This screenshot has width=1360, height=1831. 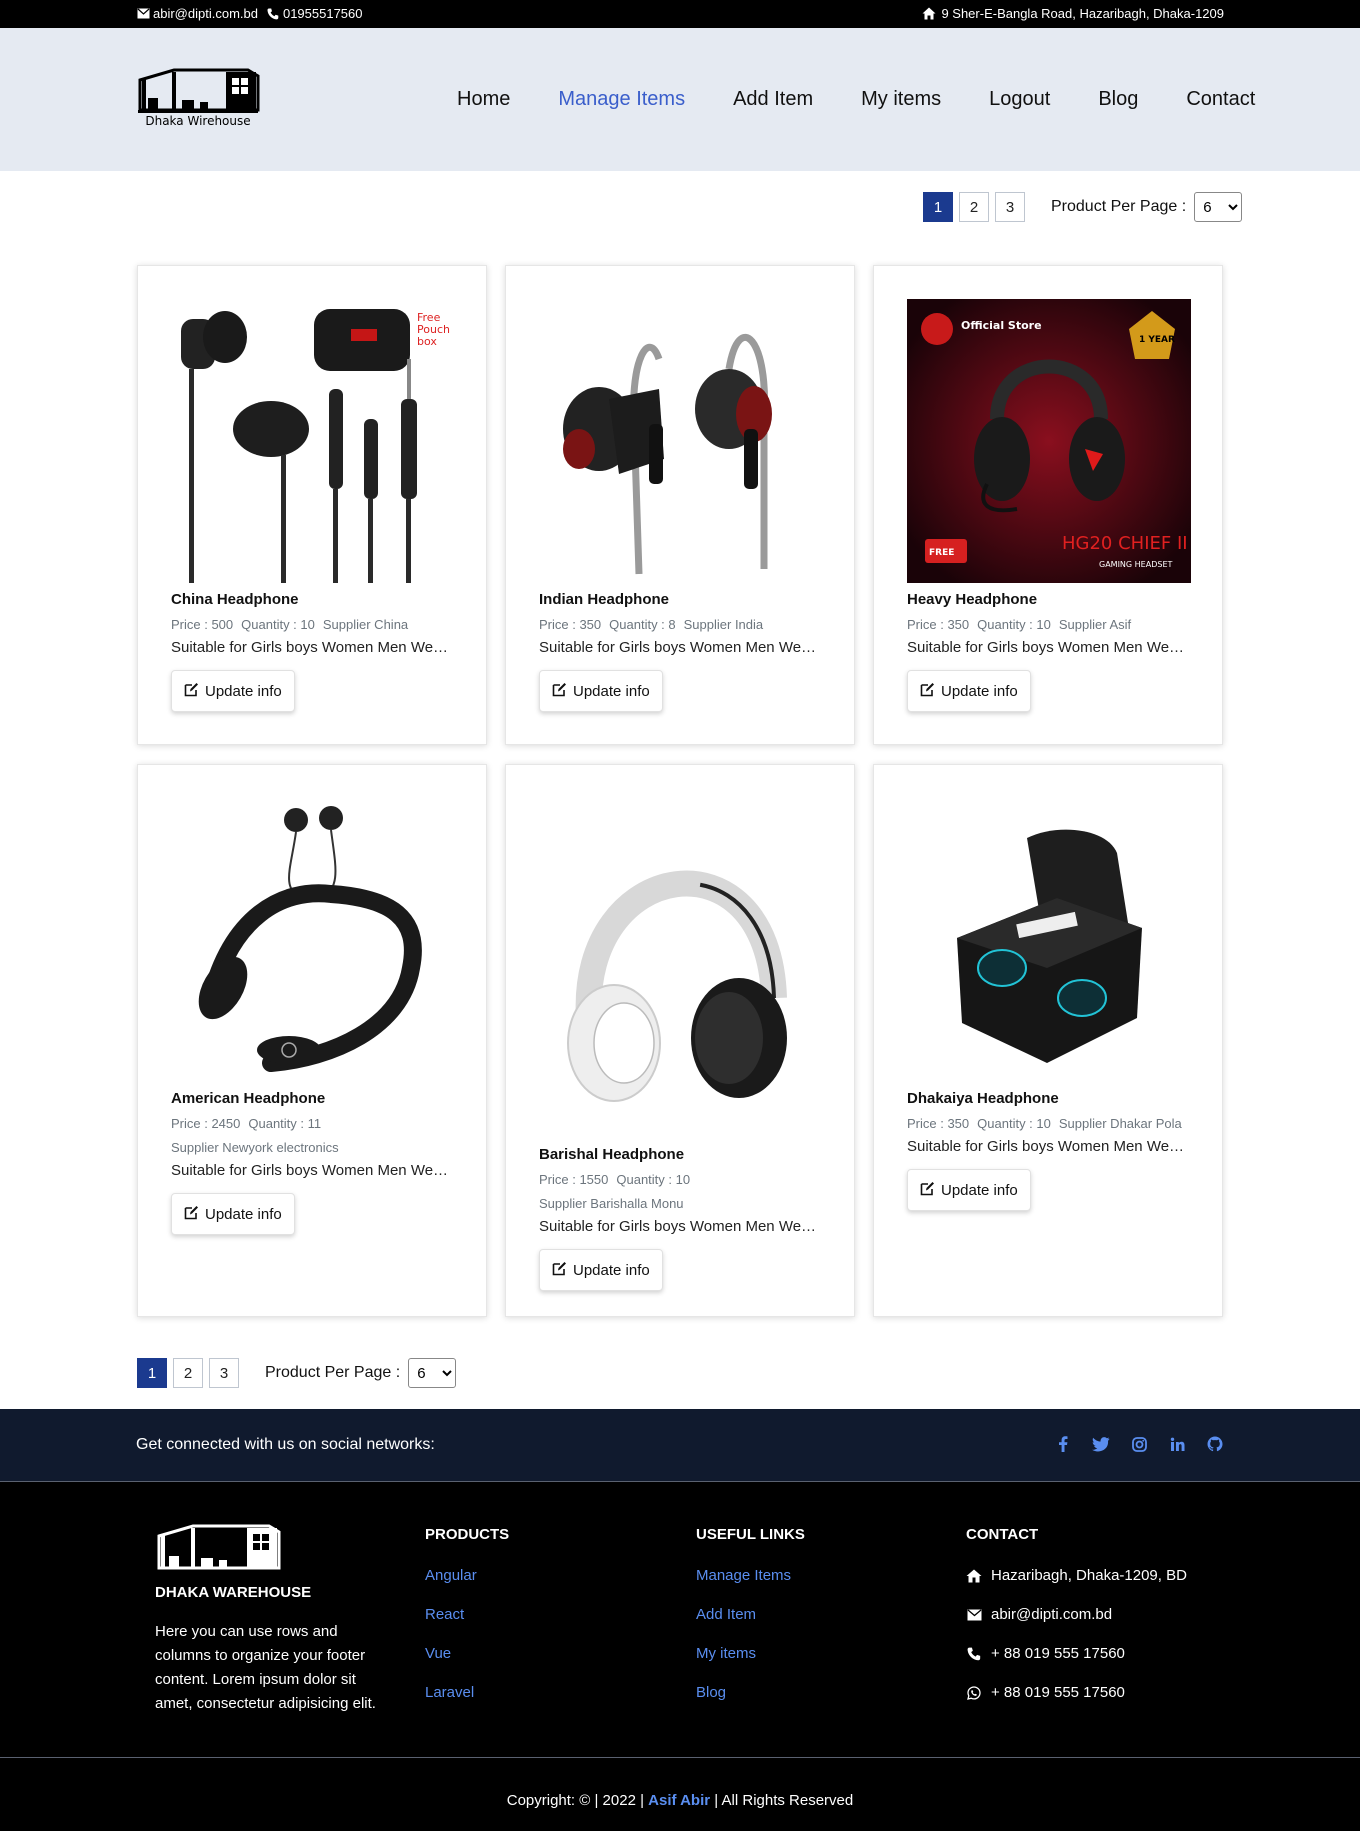 I want to click on warehouse-logo-icon, so click(x=199, y=90).